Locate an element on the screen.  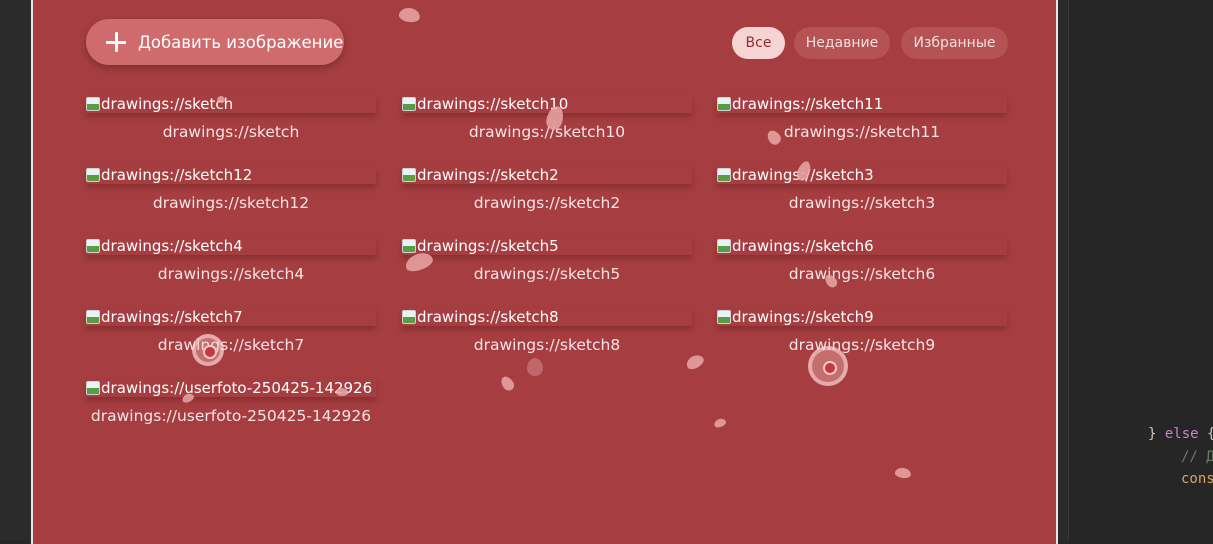
gallery-image: drawings://sketch4 is located at coordinates (231, 246).